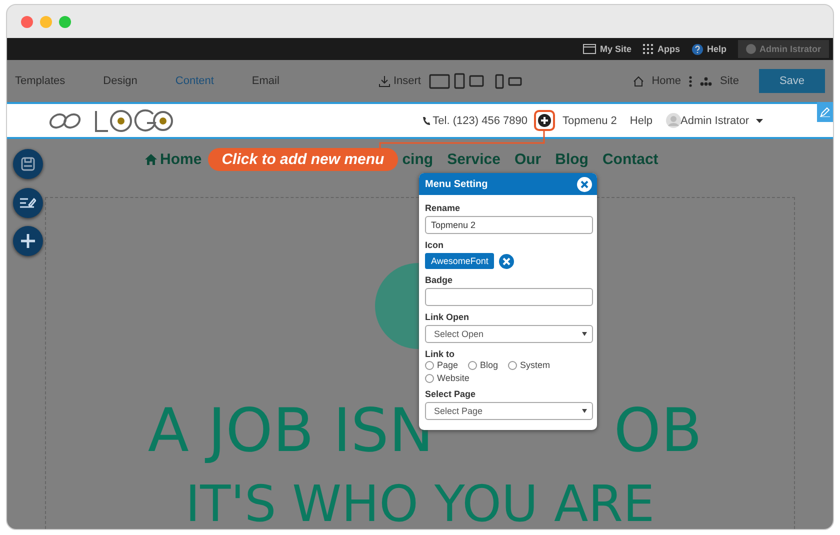  I want to click on hero-heading: OB, so click(658, 431).